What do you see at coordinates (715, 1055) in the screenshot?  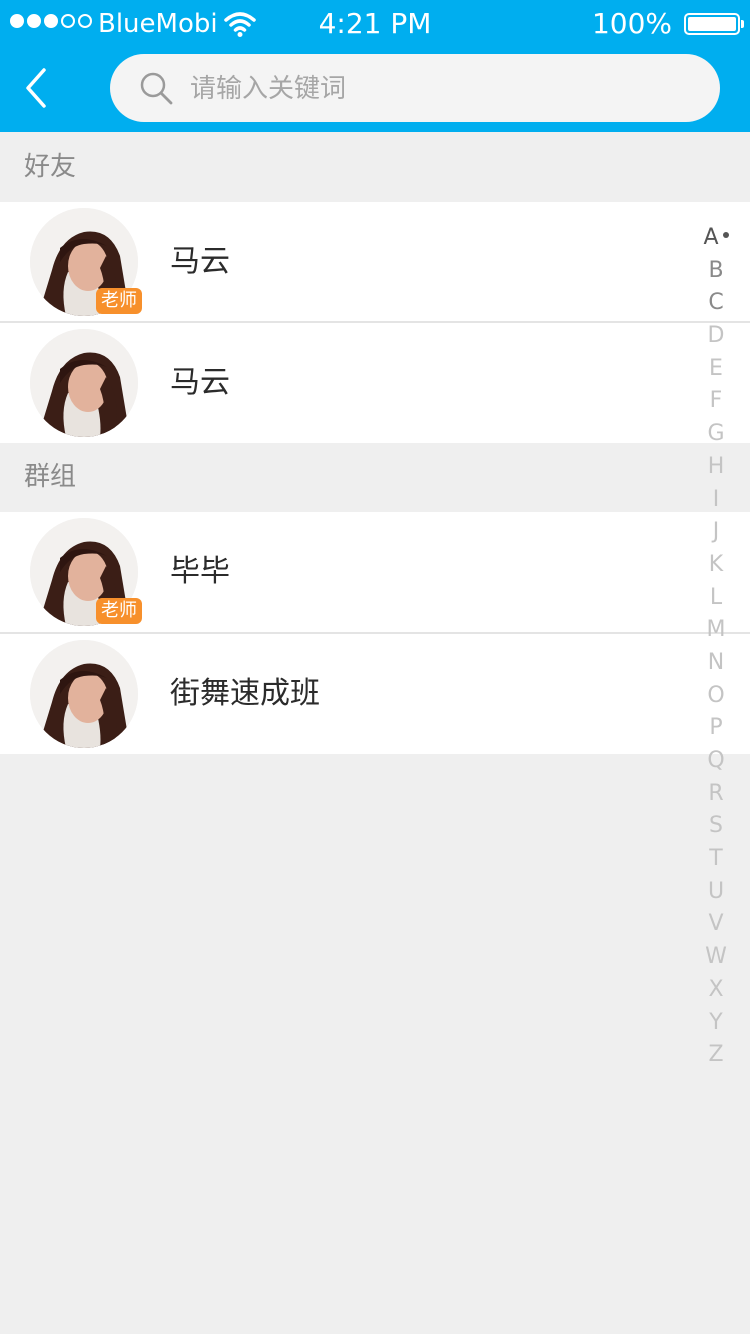 I see `index-letter-z: Z` at bounding box center [715, 1055].